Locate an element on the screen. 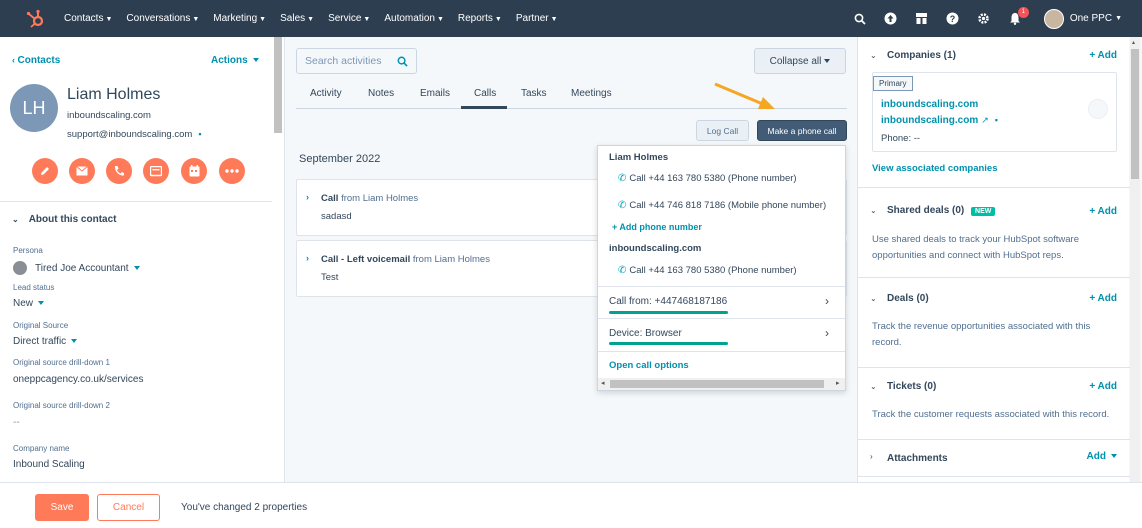  nav-conversations: Conversations ▼ is located at coordinates (162, 18).